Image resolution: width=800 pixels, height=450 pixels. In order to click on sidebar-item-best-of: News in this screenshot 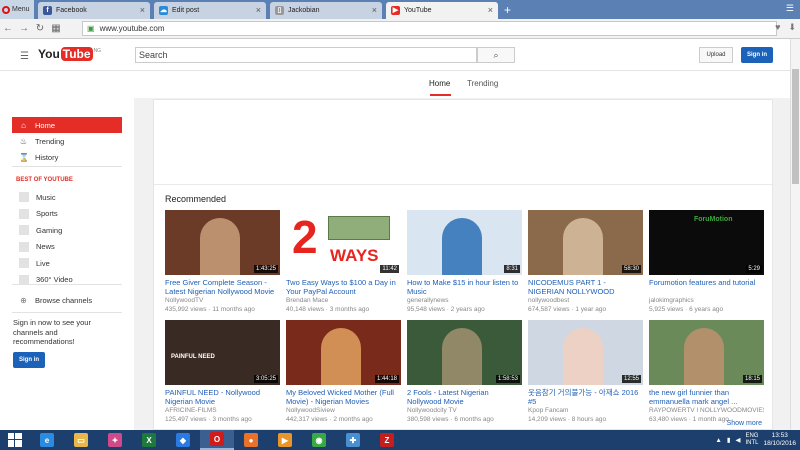, I will do `click(67, 247)`.